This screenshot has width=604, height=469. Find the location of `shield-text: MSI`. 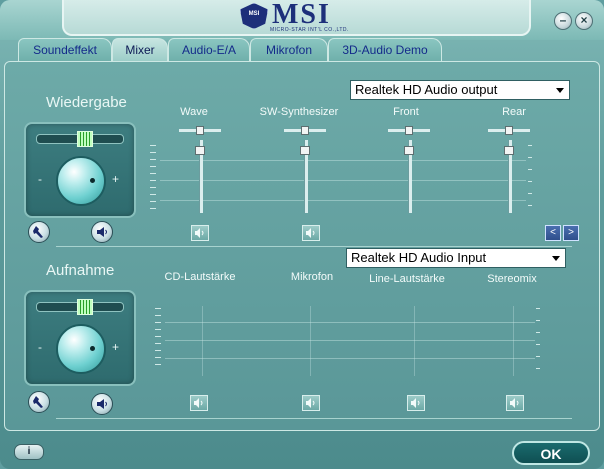

shield-text: MSI is located at coordinates (254, 14).